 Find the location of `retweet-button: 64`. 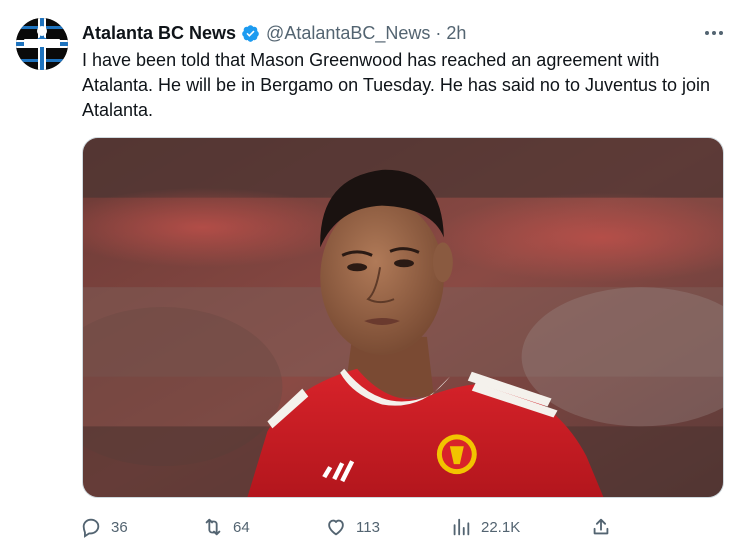

retweet-button: 64 is located at coordinates (226, 527).